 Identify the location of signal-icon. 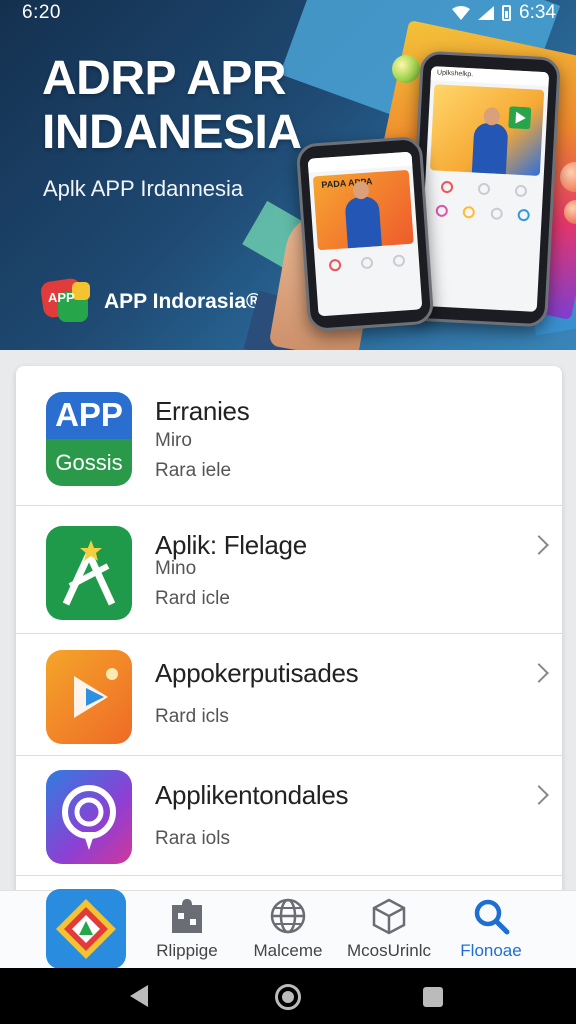
(486, 13).